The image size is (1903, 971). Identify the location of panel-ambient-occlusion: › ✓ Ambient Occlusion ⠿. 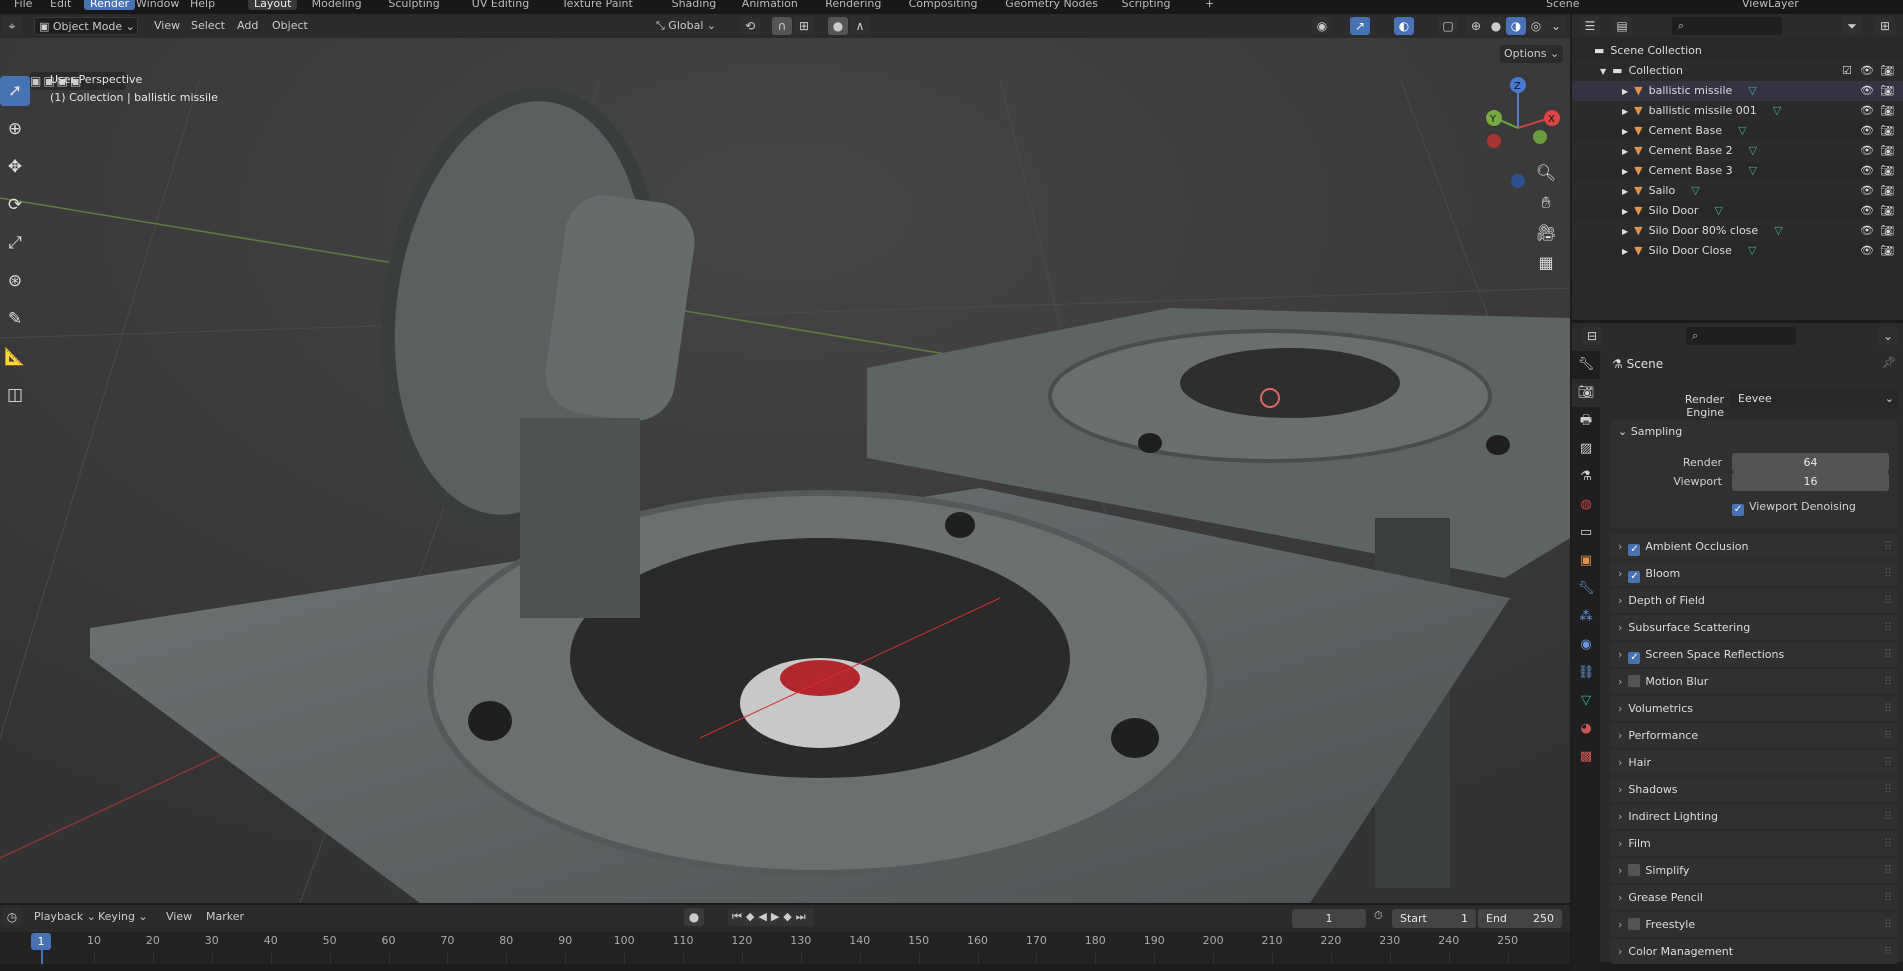
(1754, 546).